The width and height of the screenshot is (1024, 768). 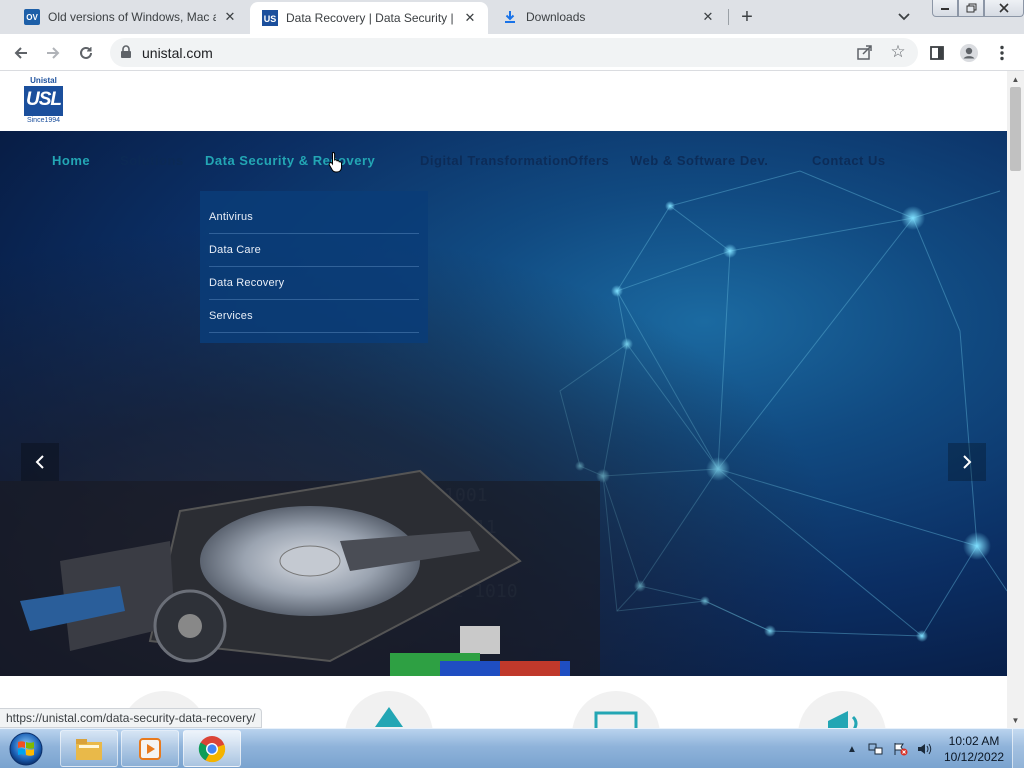 What do you see at coordinates (900, 749) in the screenshot?
I see `action-center-flag-icon` at bounding box center [900, 749].